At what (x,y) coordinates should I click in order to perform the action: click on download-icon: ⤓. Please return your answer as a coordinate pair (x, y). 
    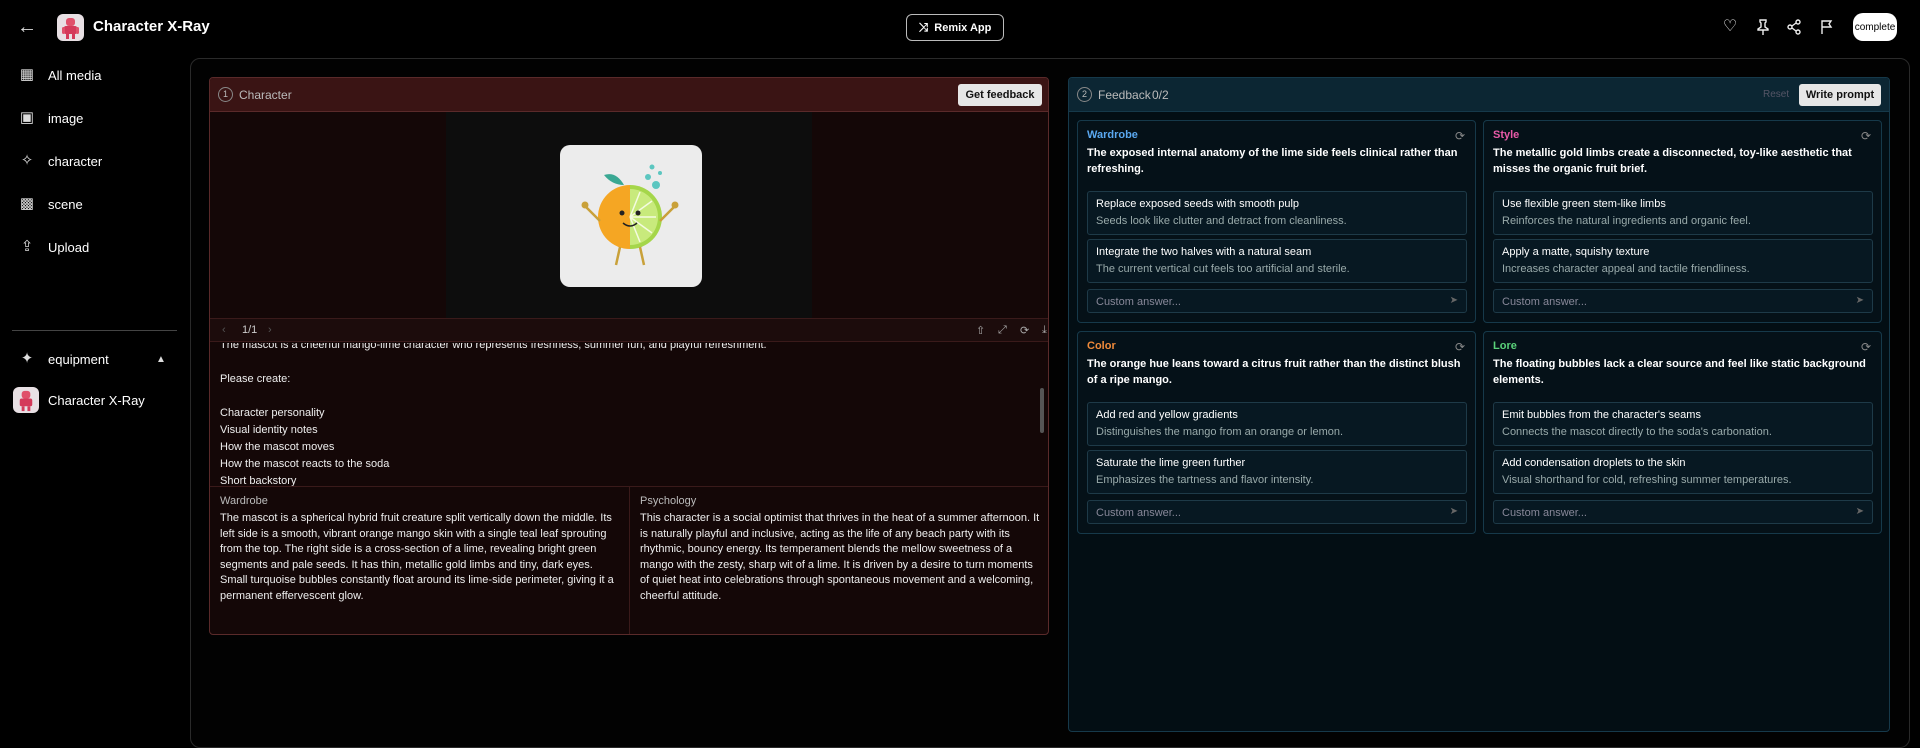
    Looking at the image, I should click on (1044, 330).